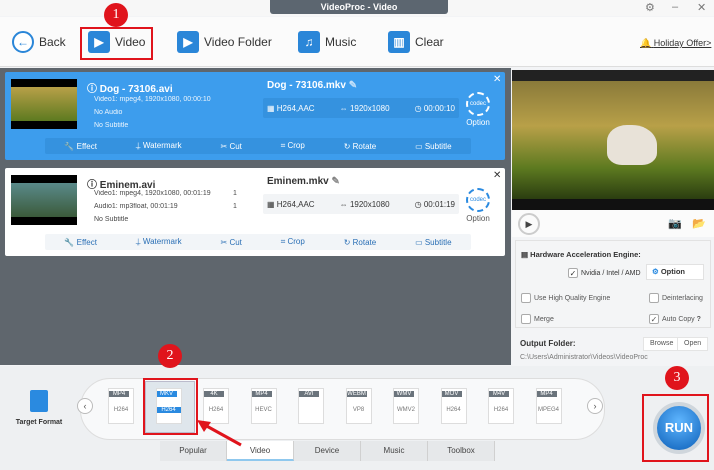 Image resolution: width=714 pixels, height=470 pixels. Describe the element at coordinates (309, 42) in the screenshot. I see `music-icon: ♫` at that location.